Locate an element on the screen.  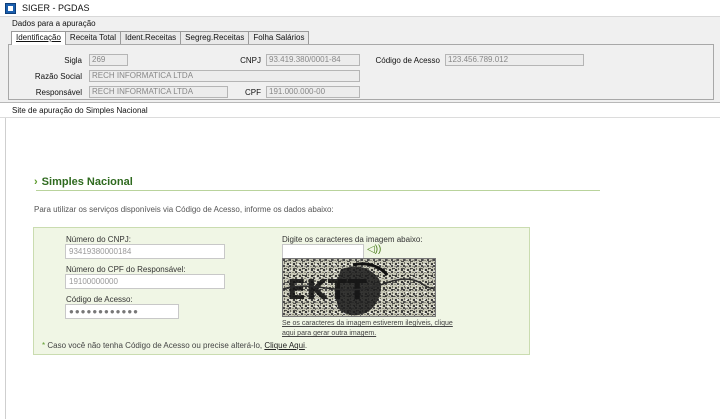
note-end: . is located at coordinates (306, 345).